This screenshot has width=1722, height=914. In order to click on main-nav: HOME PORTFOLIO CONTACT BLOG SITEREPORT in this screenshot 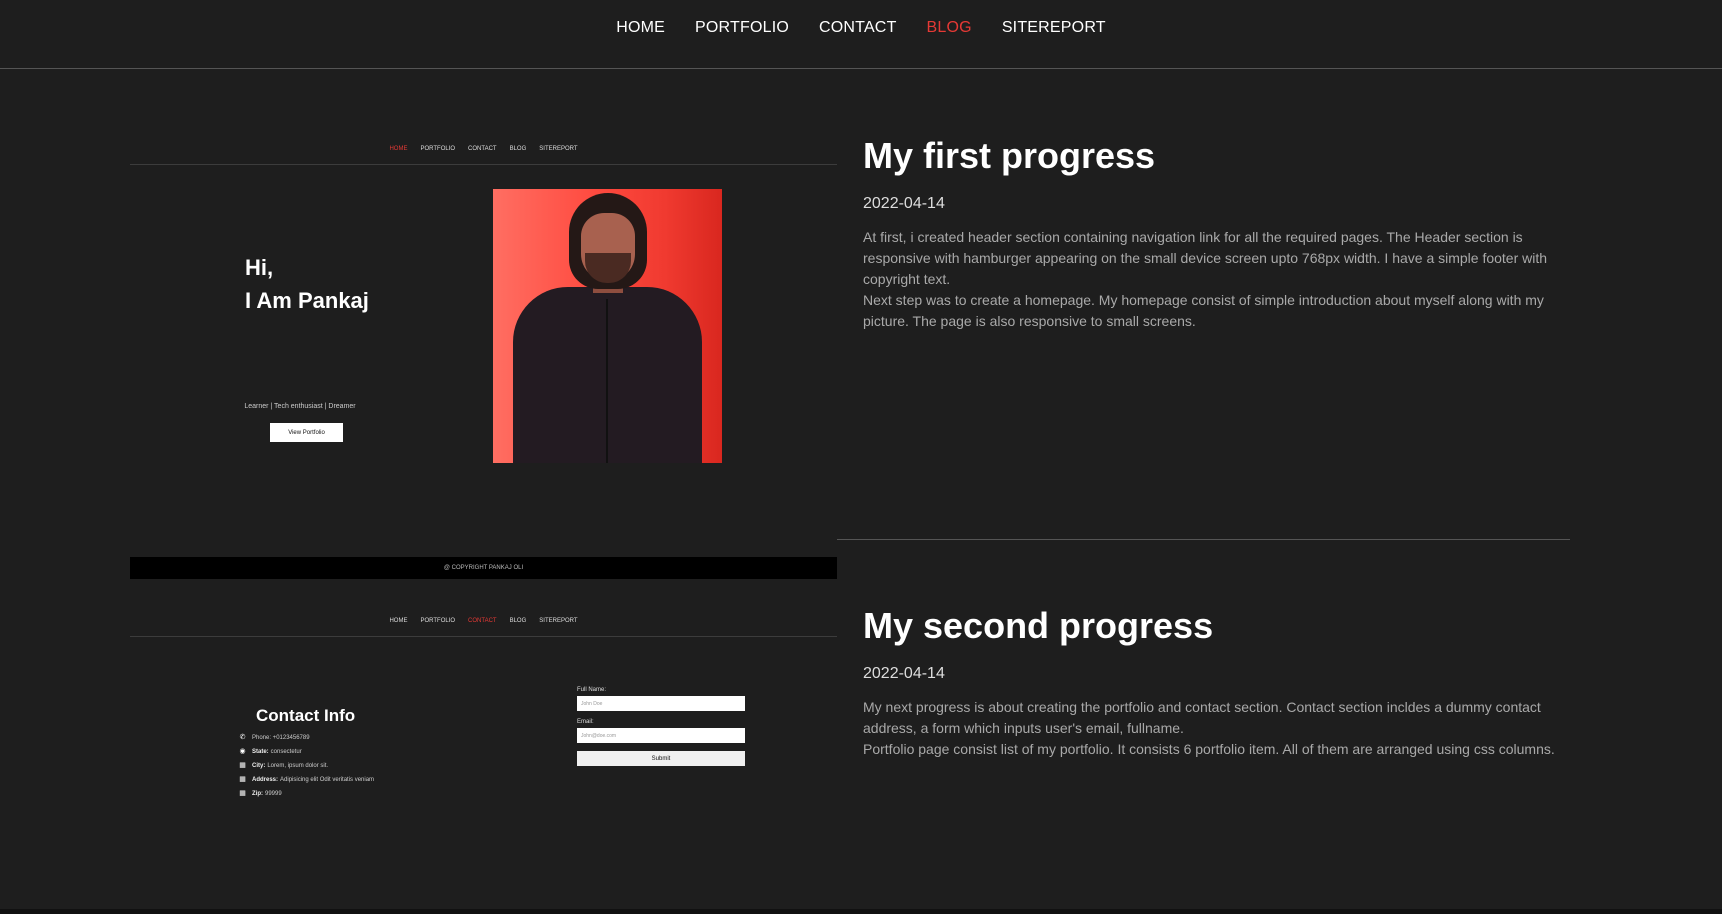, I will do `click(861, 18)`.